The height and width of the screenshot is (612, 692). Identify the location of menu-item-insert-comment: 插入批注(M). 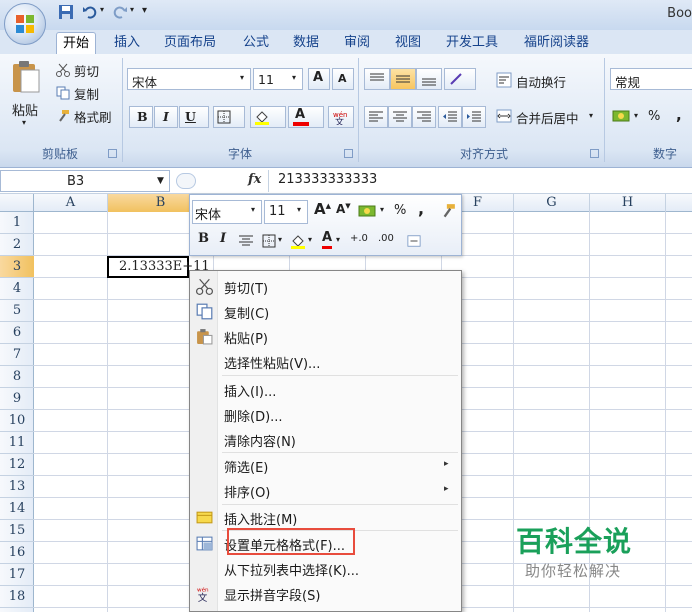
(325, 517).